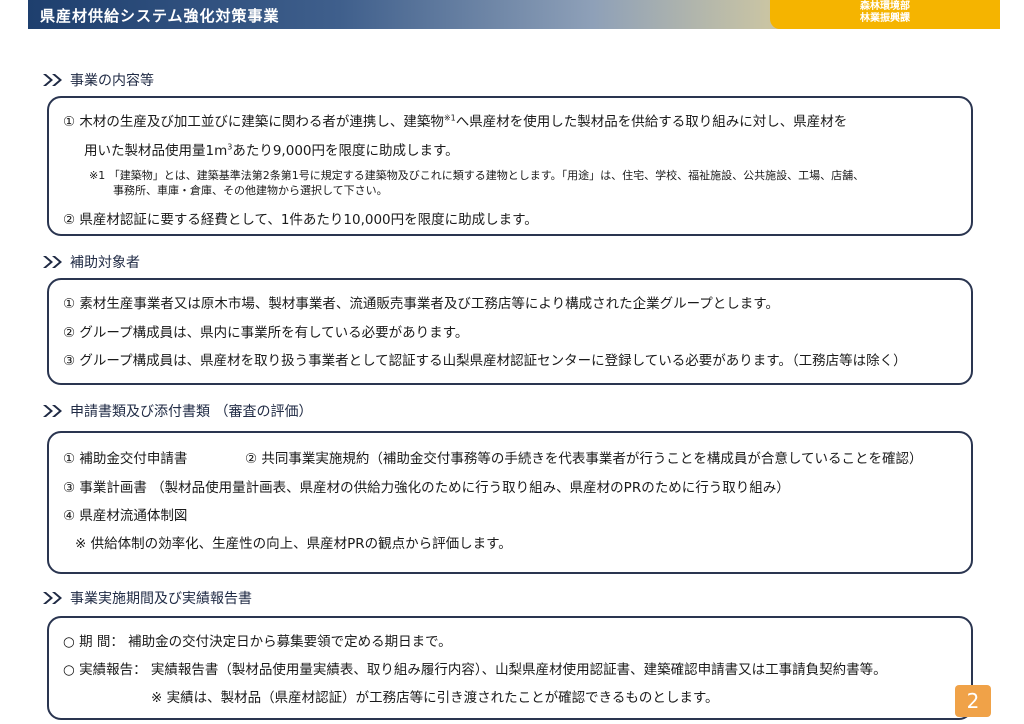  What do you see at coordinates (156, 151) in the screenshot?
I see `text-segment: 用いた製材品使用量1m` at bounding box center [156, 151].